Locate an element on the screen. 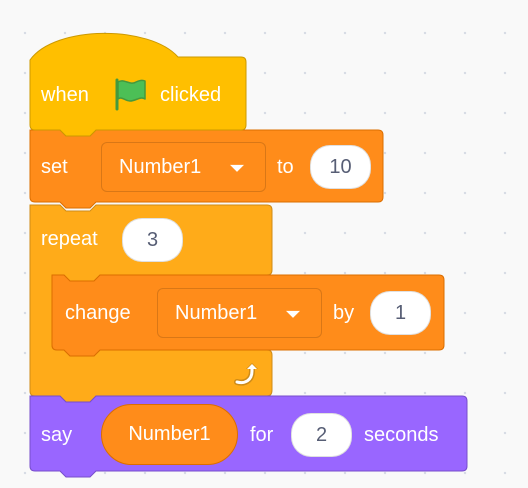 This screenshot has width=528, height=488. number1-reporter: Number1 is located at coordinates (169, 434).